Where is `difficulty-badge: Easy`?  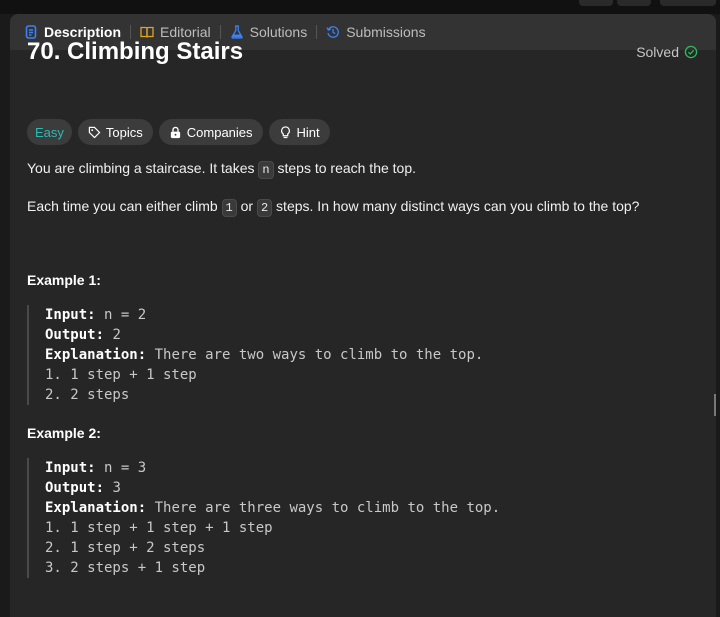
difficulty-badge: Easy is located at coordinates (49, 132).